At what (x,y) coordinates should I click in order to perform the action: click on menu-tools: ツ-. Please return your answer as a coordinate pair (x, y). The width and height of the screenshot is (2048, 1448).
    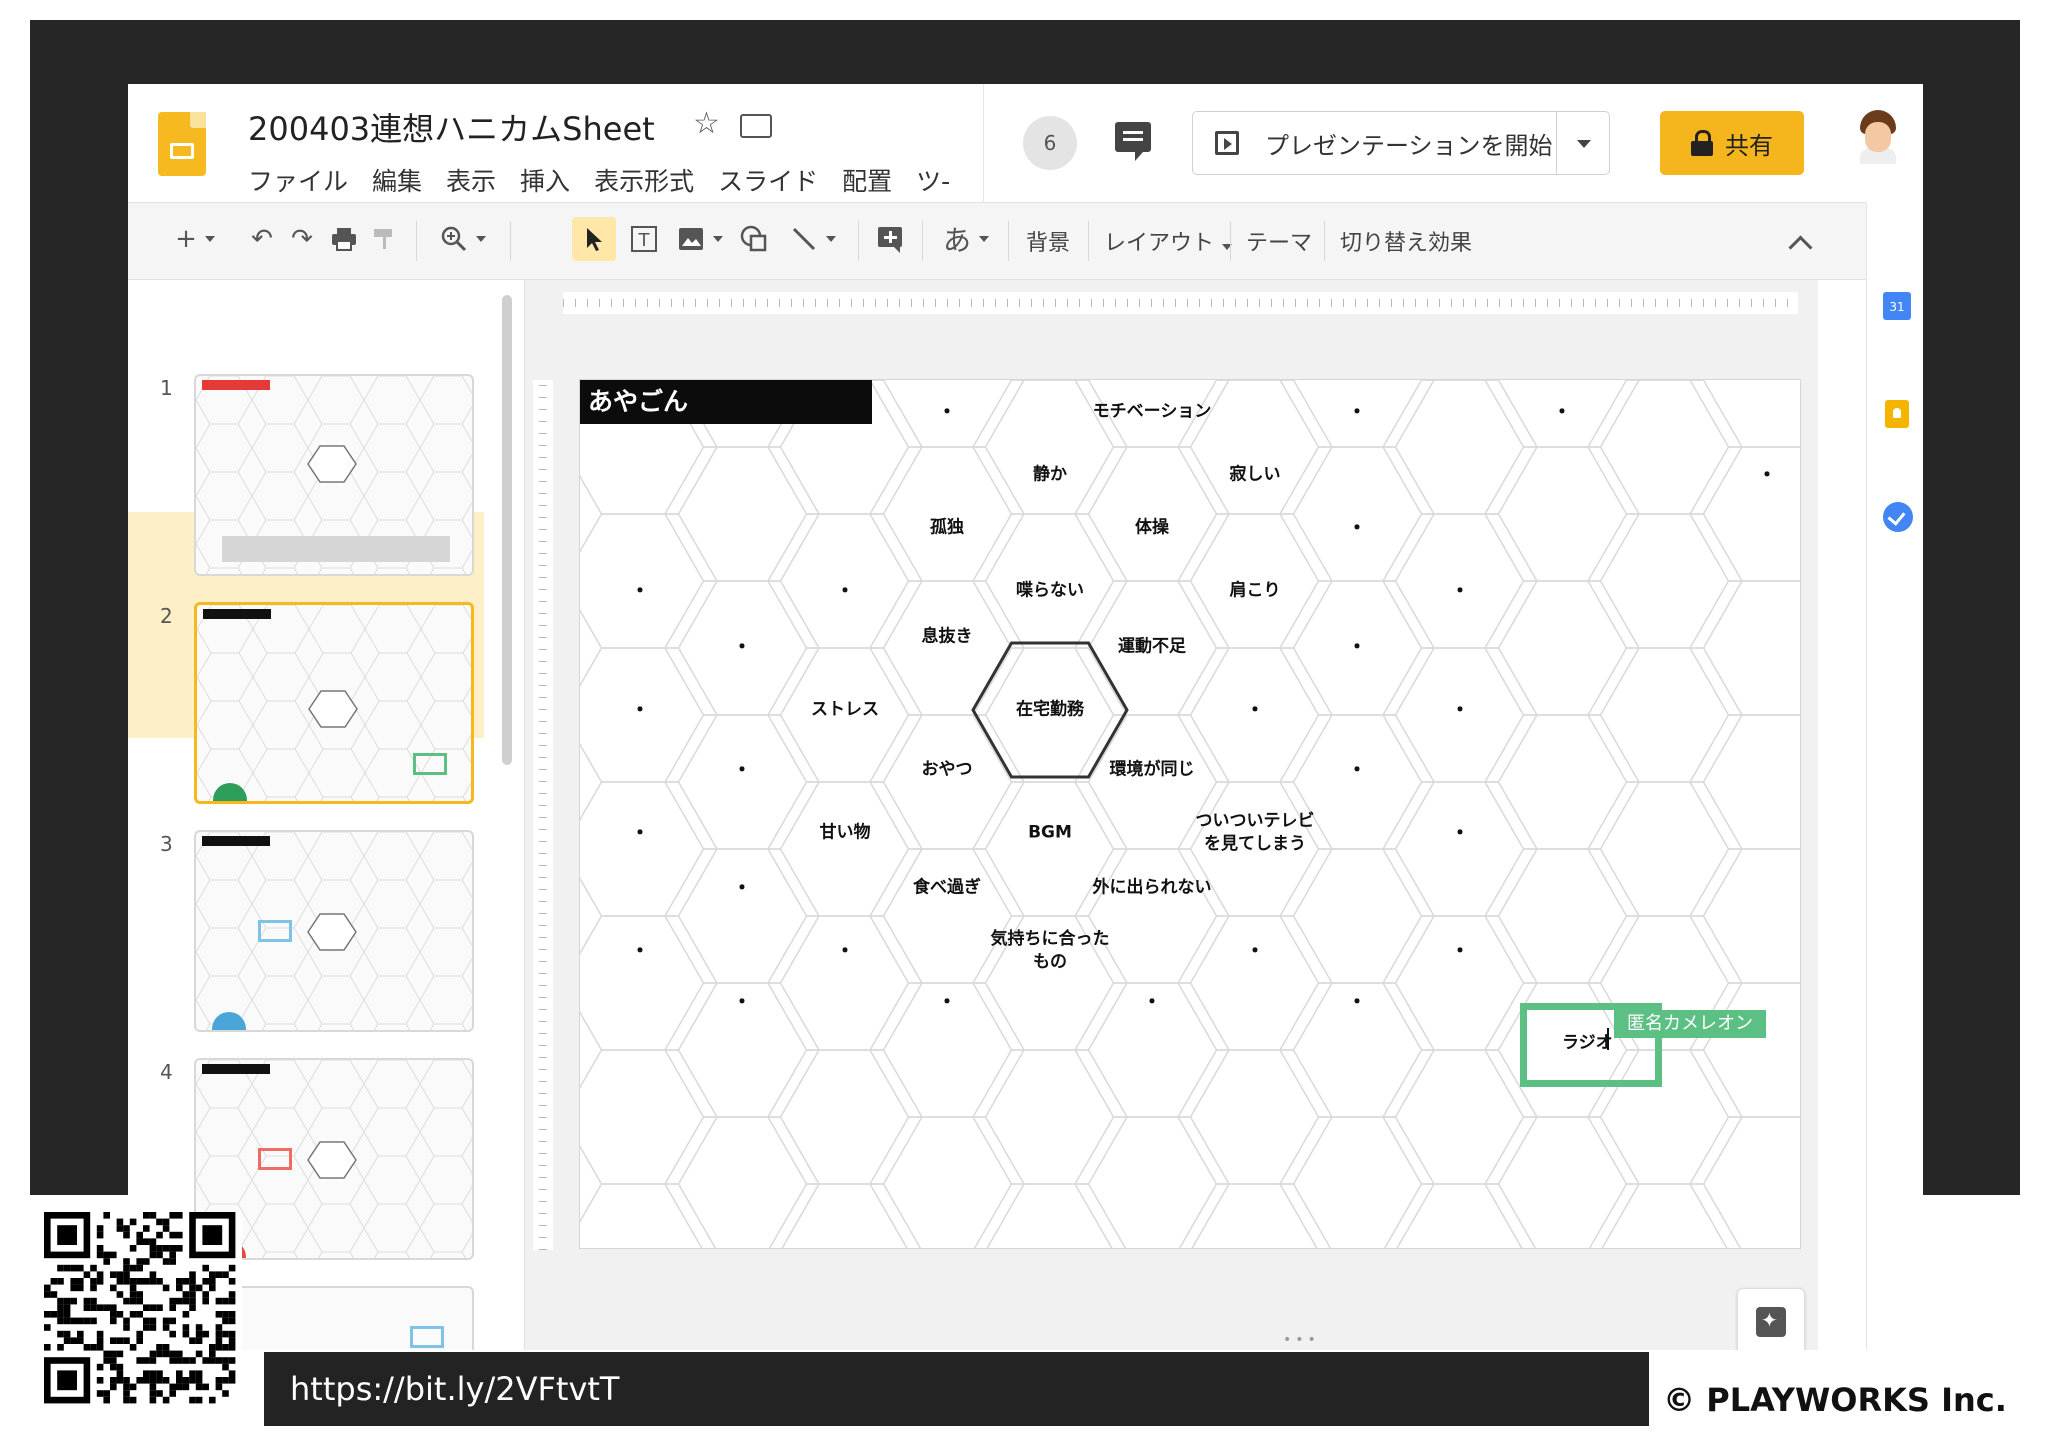
    Looking at the image, I should click on (933, 180).